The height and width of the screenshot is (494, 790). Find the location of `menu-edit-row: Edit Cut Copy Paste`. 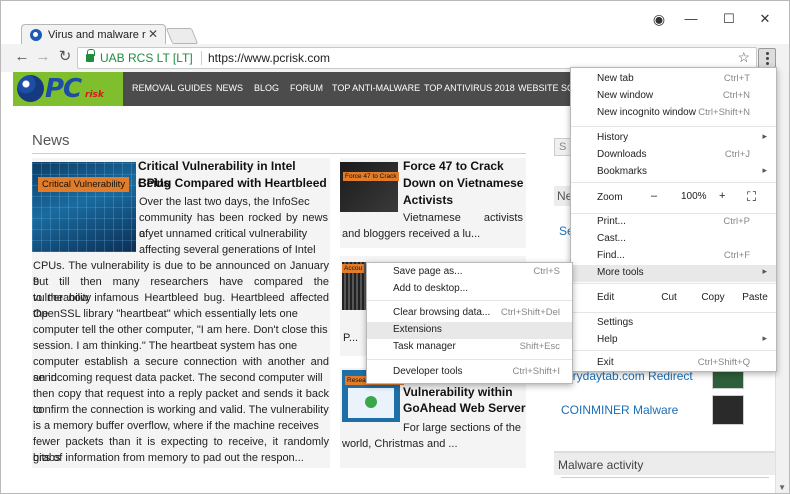

menu-edit-row: Edit Cut Copy Paste is located at coordinates (673, 298).